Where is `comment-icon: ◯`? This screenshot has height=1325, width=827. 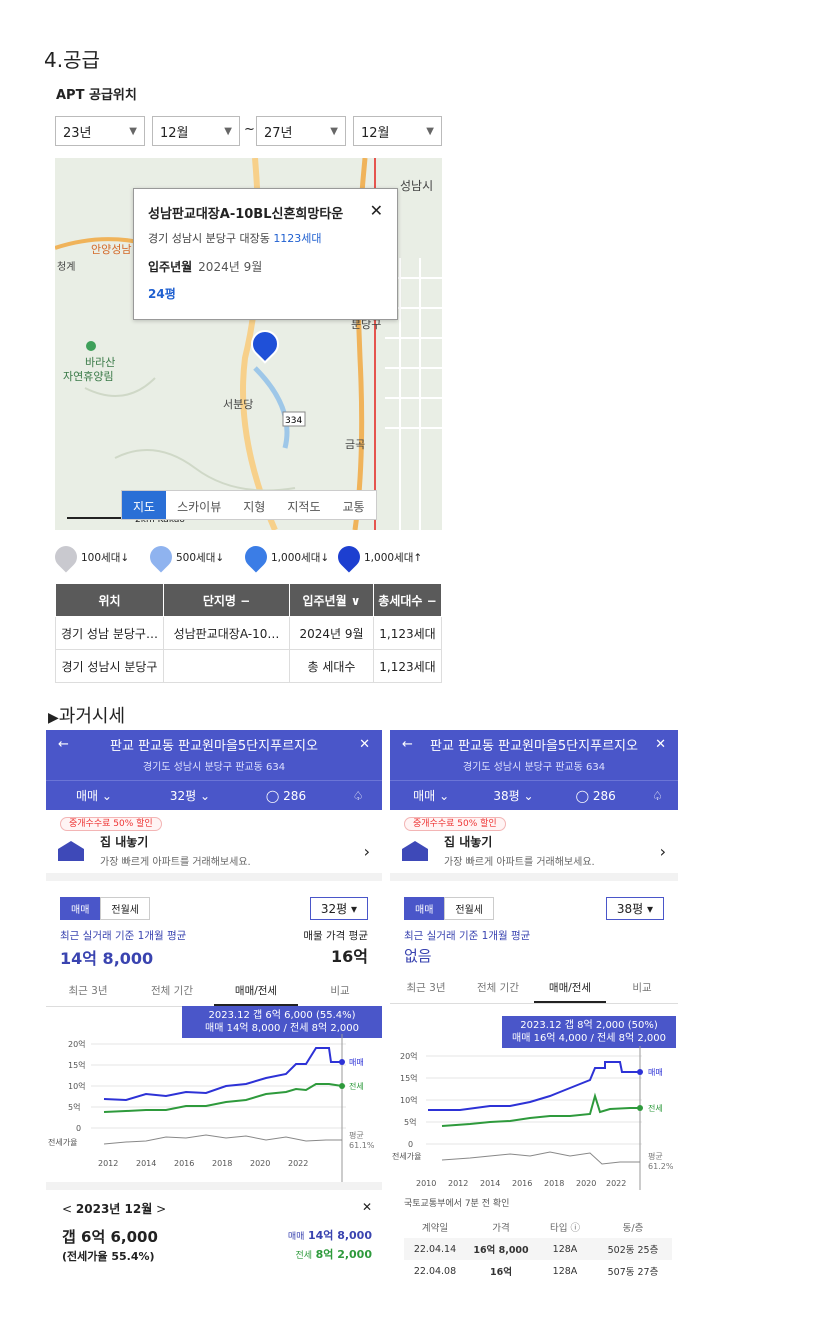
comment-icon: ◯ is located at coordinates (582, 795).